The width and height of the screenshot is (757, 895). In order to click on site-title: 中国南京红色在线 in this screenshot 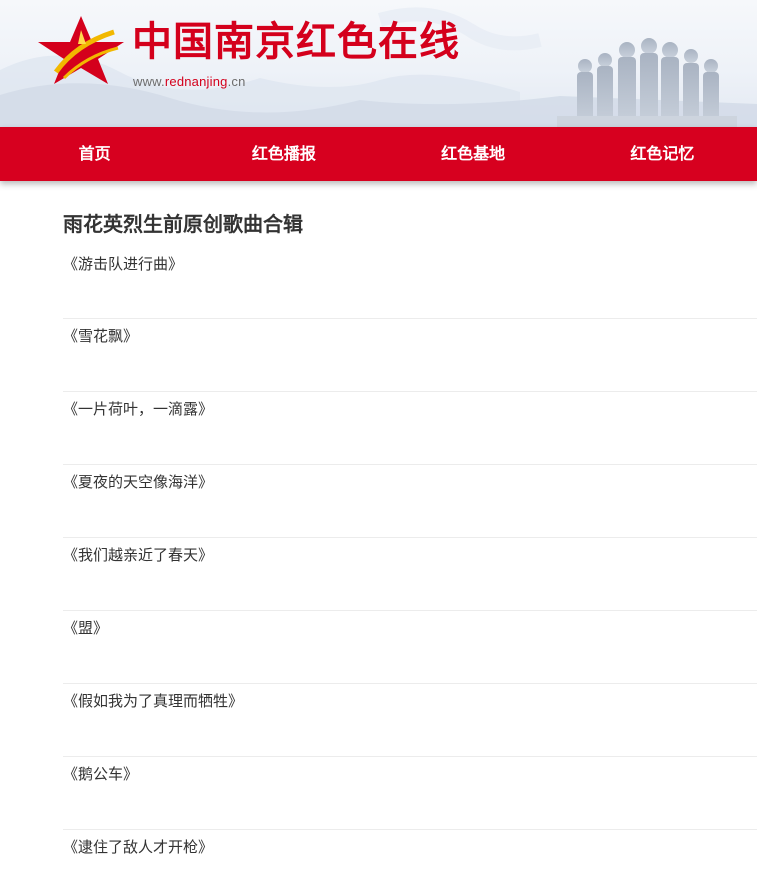, I will do `click(296, 42)`.